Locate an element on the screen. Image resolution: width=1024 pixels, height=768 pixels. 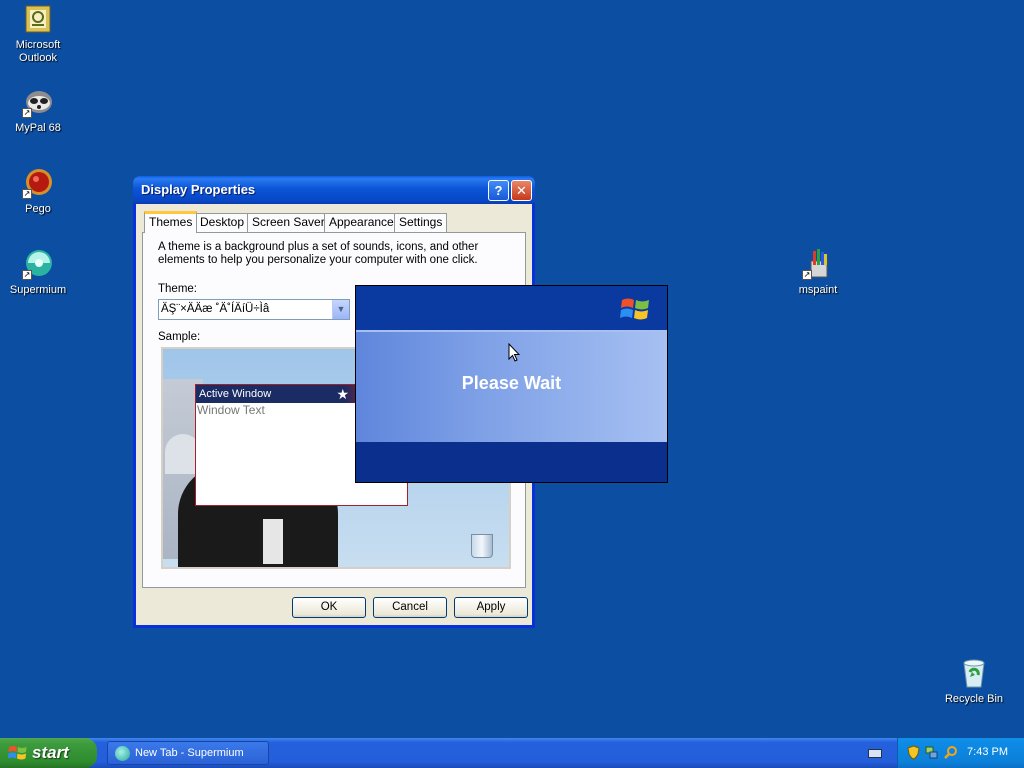
desktop-icon-label: Supermium is located at coordinates (38, 290).